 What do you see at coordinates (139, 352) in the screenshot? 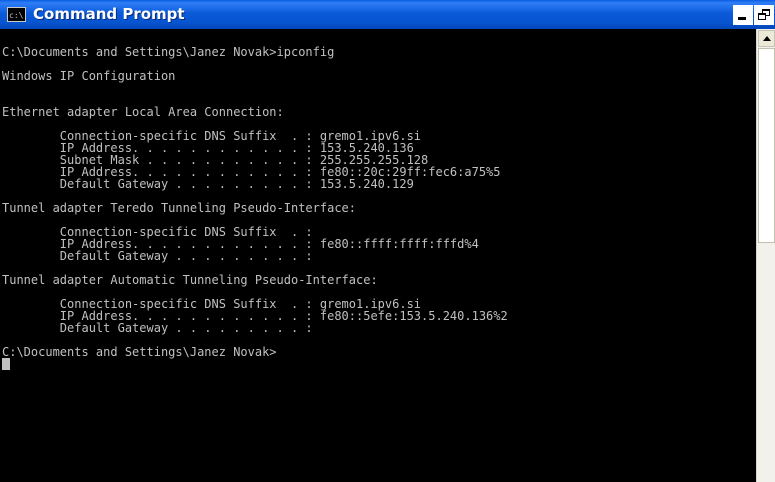
I see `console-prompt: C:\Documents and Settings\Janez Novak>` at bounding box center [139, 352].